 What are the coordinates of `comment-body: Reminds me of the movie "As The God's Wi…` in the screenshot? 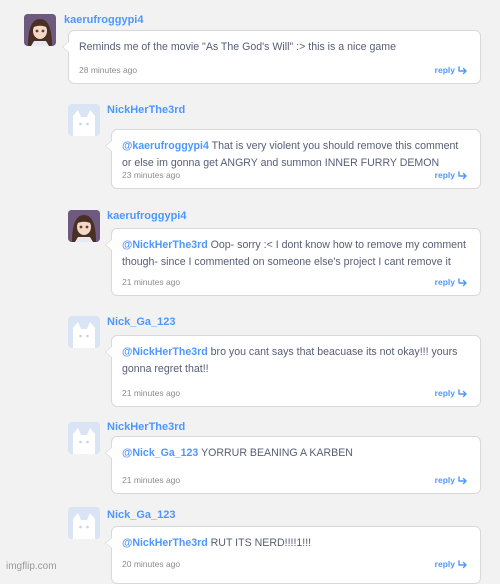 It's located at (237, 47).